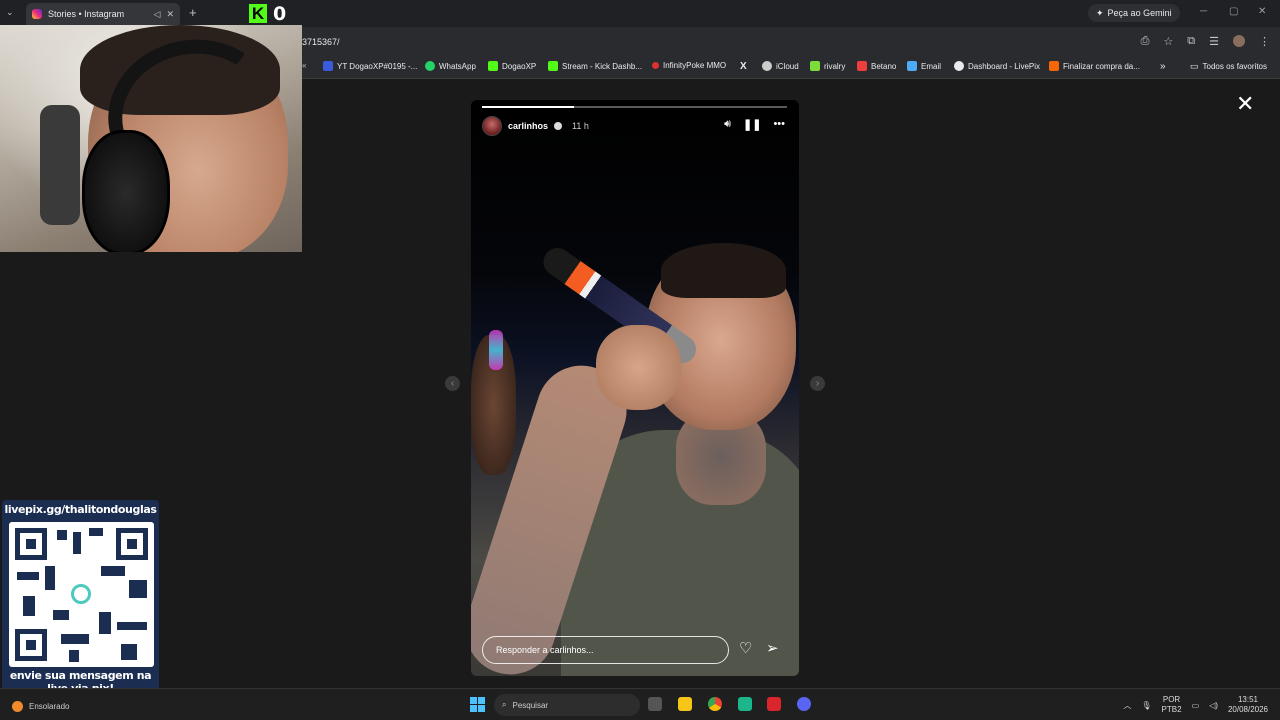 The image size is (1280, 720). Describe the element at coordinates (1100, 12) in the screenshot. I see `gemini-icon: ✦` at that location.